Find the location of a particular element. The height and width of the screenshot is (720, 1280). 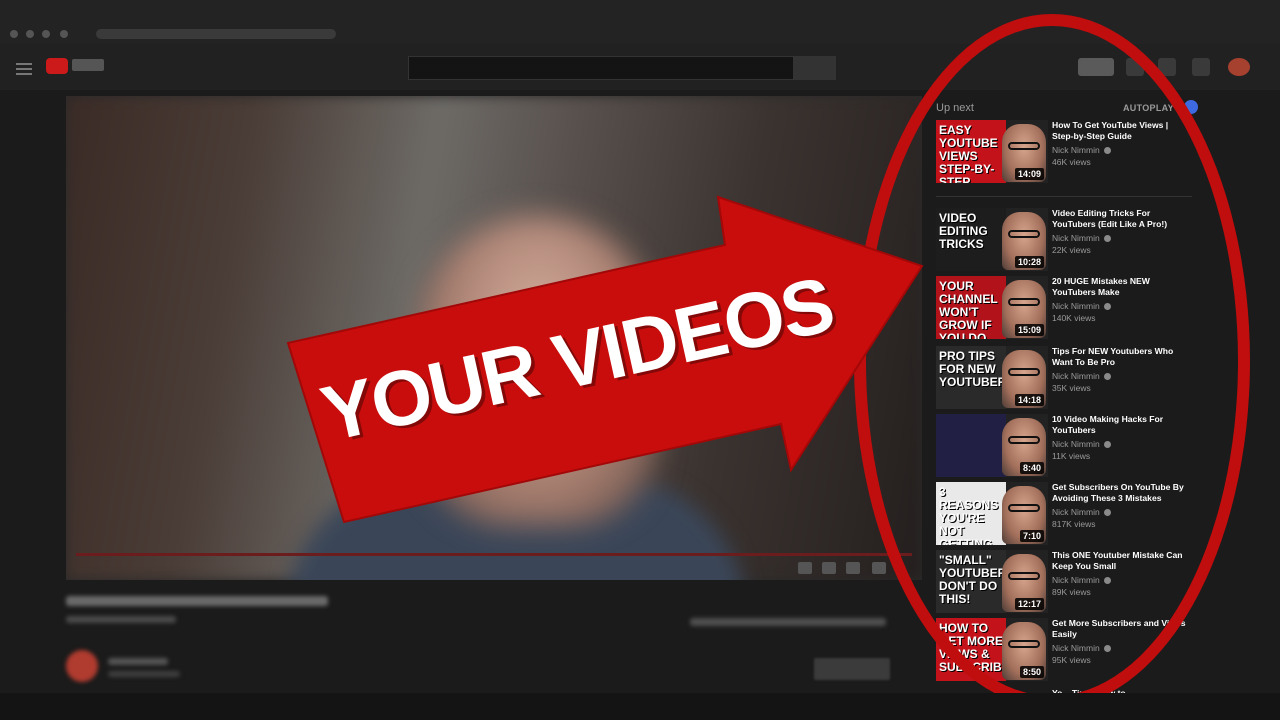

notifications-icon is located at coordinates (1201, 67).